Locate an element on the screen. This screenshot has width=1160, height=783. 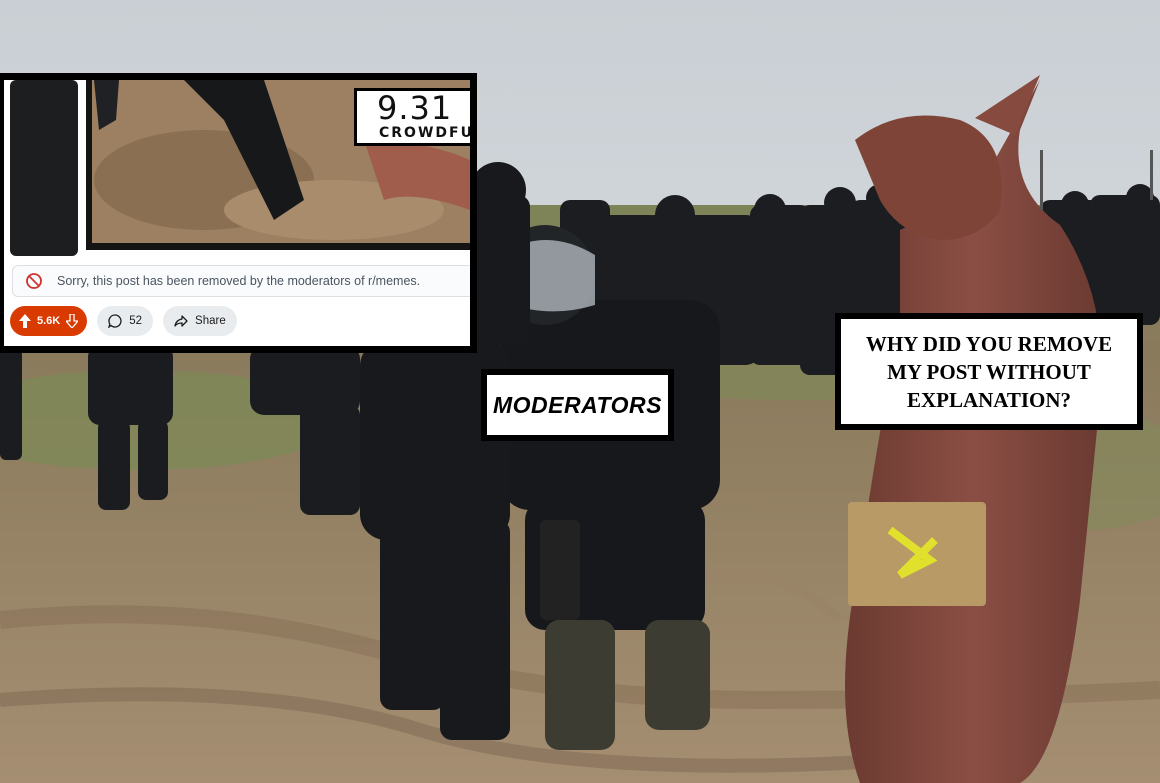
vote-control: 5.6K is located at coordinates (49, 321).